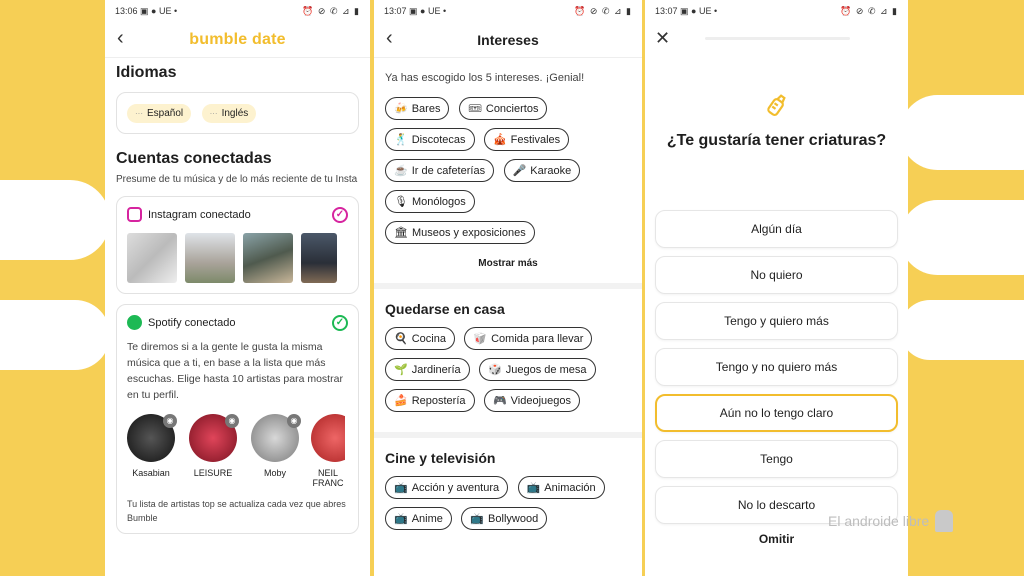 Image resolution: width=1024 pixels, height=576 pixels. I want to click on instagram-card: Instagram conectado ✓, so click(237, 244).